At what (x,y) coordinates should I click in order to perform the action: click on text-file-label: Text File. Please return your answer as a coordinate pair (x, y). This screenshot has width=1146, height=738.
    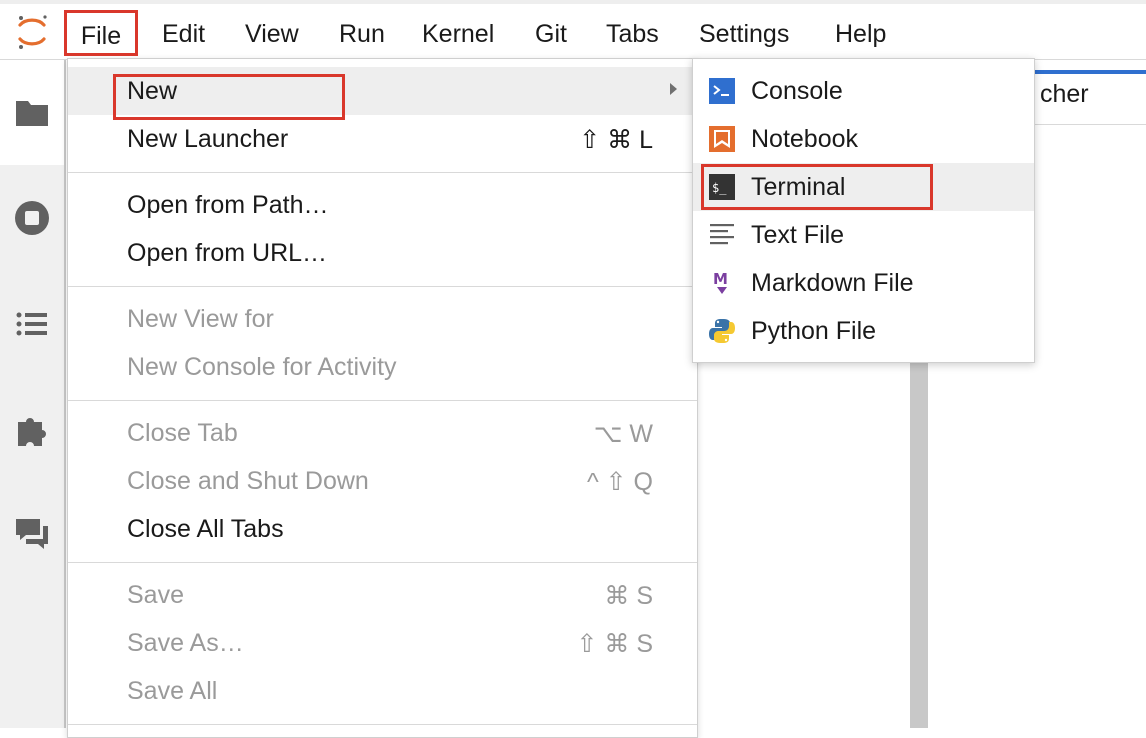
    Looking at the image, I should click on (798, 235).